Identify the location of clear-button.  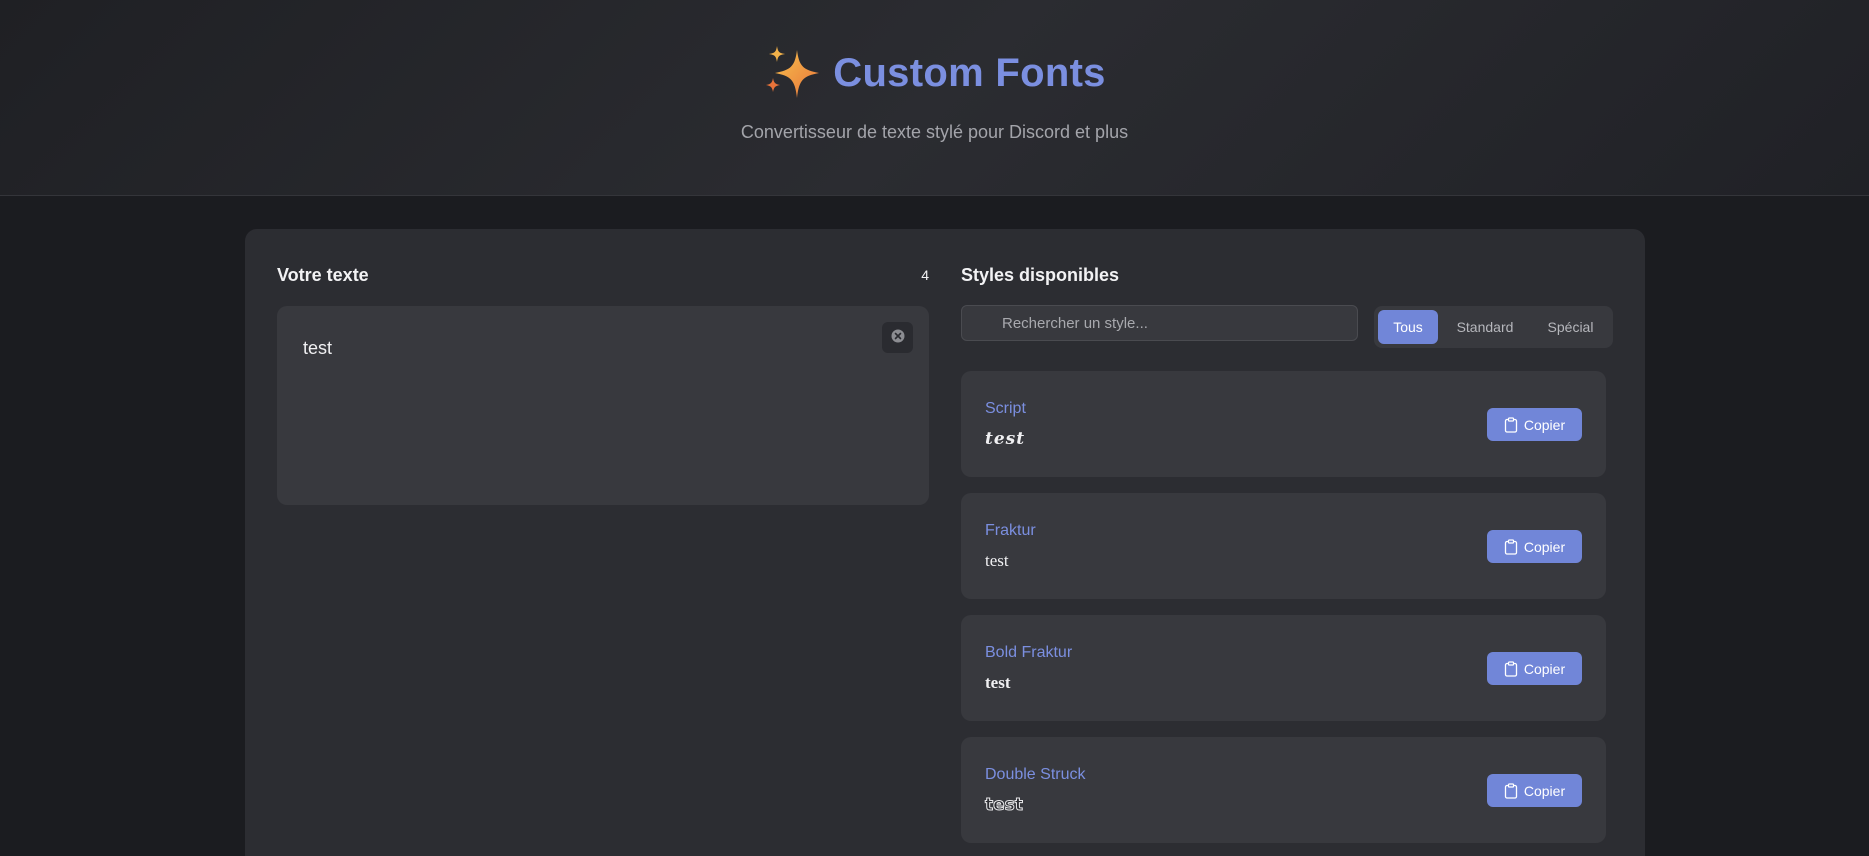
(897, 337).